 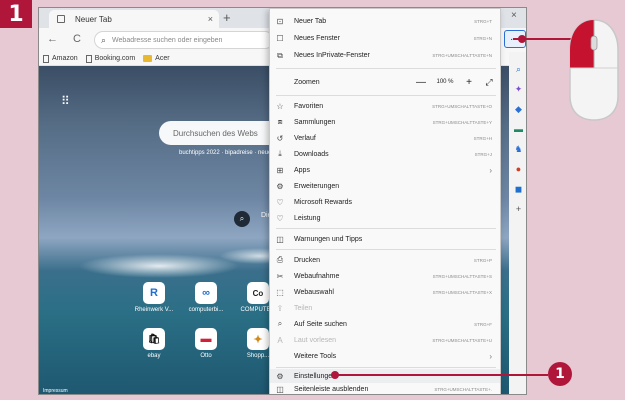 What do you see at coordinates (206, 343) in the screenshot?
I see `tile-otto: ▬ Otto` at bounding box center [206, 343].